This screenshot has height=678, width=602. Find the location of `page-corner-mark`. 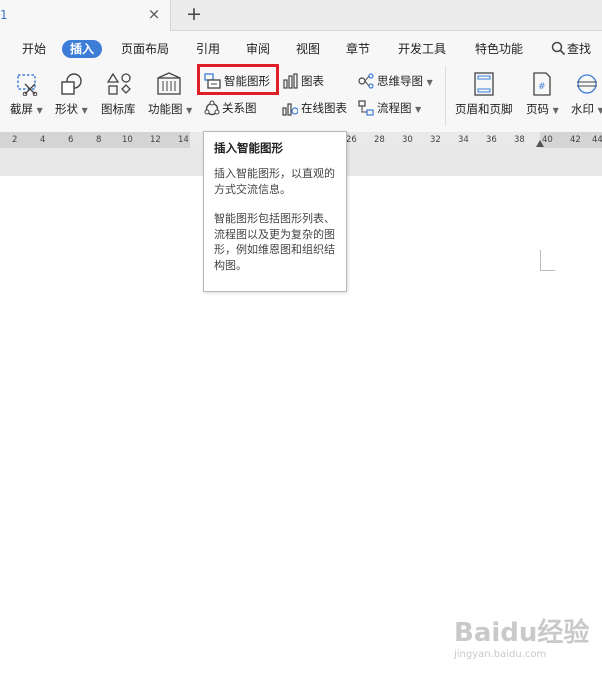

page-corner-mark is located at coordinates (547, 260).